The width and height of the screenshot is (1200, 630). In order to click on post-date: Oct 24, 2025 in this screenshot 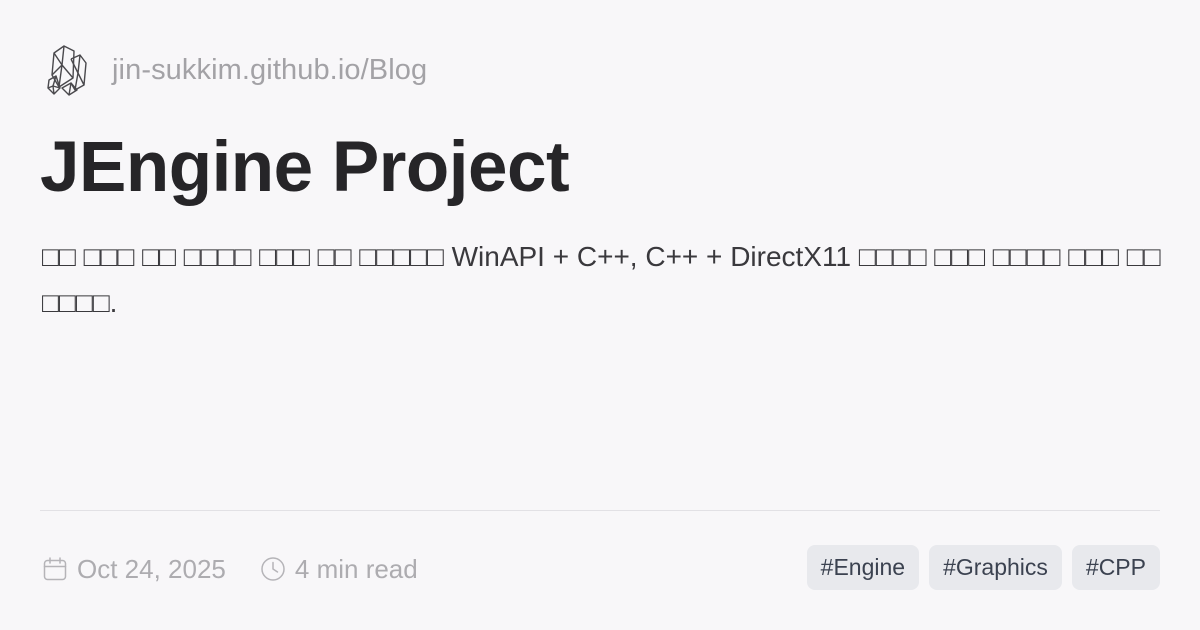, I will do `click(134, 569)`.